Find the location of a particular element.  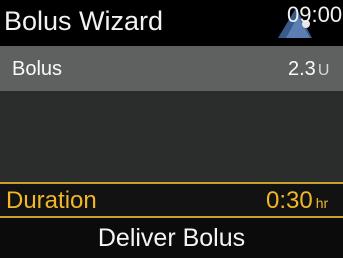

bolus-unit: U is located at coordinates (323, 70).